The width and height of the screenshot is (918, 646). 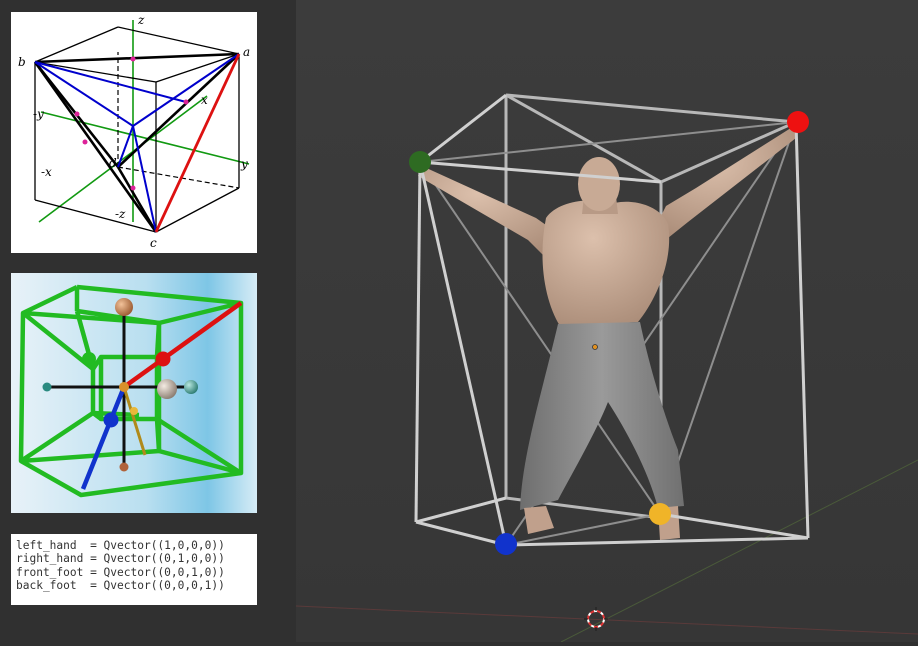 What do you see at coordinates (120, 559) in the screenshot?
I see `code-line-right-hand: right_hand = Qvector((0,1,0,0))` at bounding box center [120, 559].